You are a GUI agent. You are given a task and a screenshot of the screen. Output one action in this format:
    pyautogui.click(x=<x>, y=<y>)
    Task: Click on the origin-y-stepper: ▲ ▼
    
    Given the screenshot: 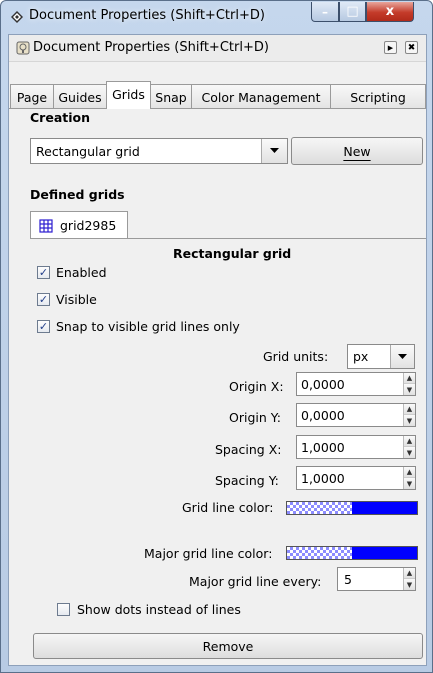 What is the action you would take?
    pyautogui.click(x=409, y=415)
    